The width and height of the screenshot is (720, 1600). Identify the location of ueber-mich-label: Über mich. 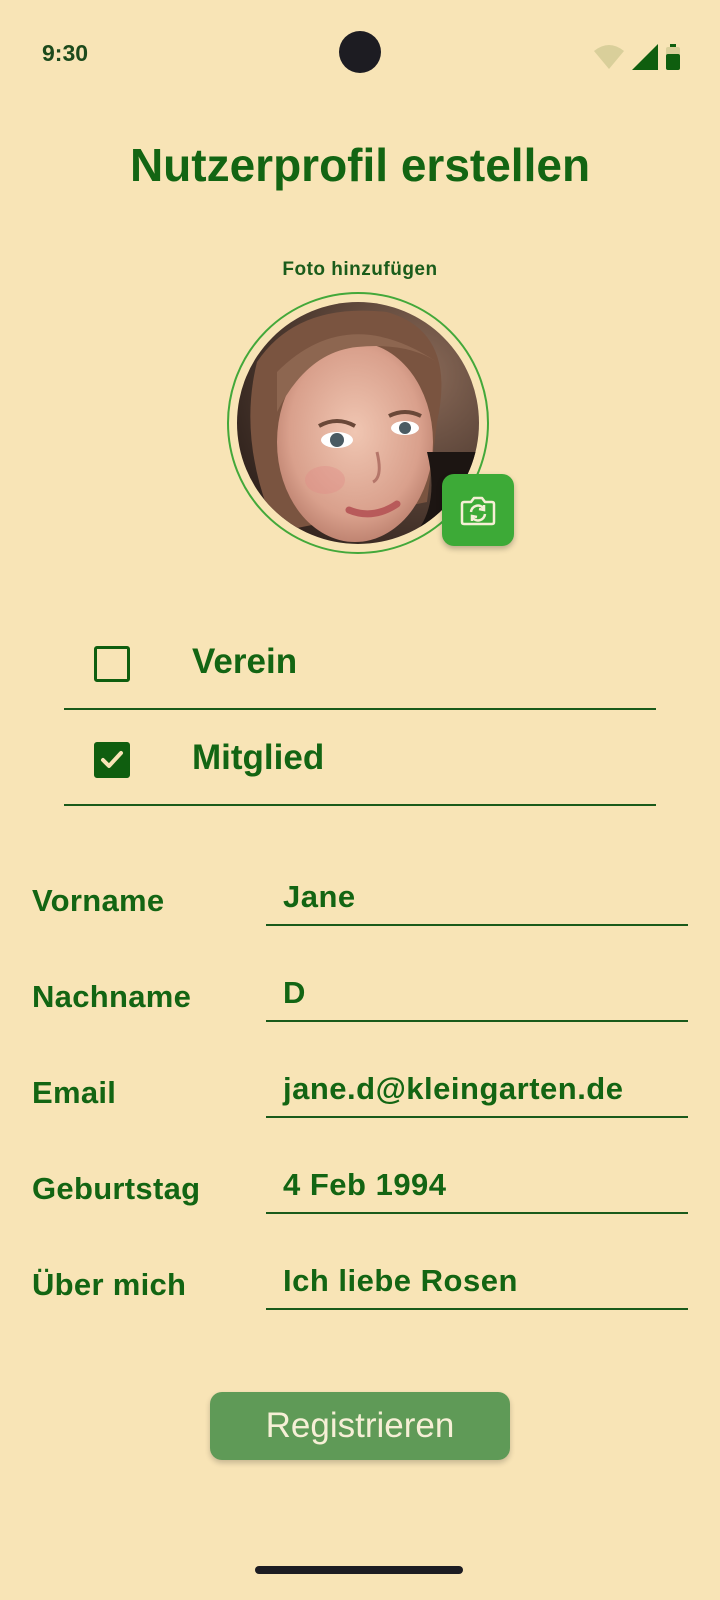
(109, 1284).